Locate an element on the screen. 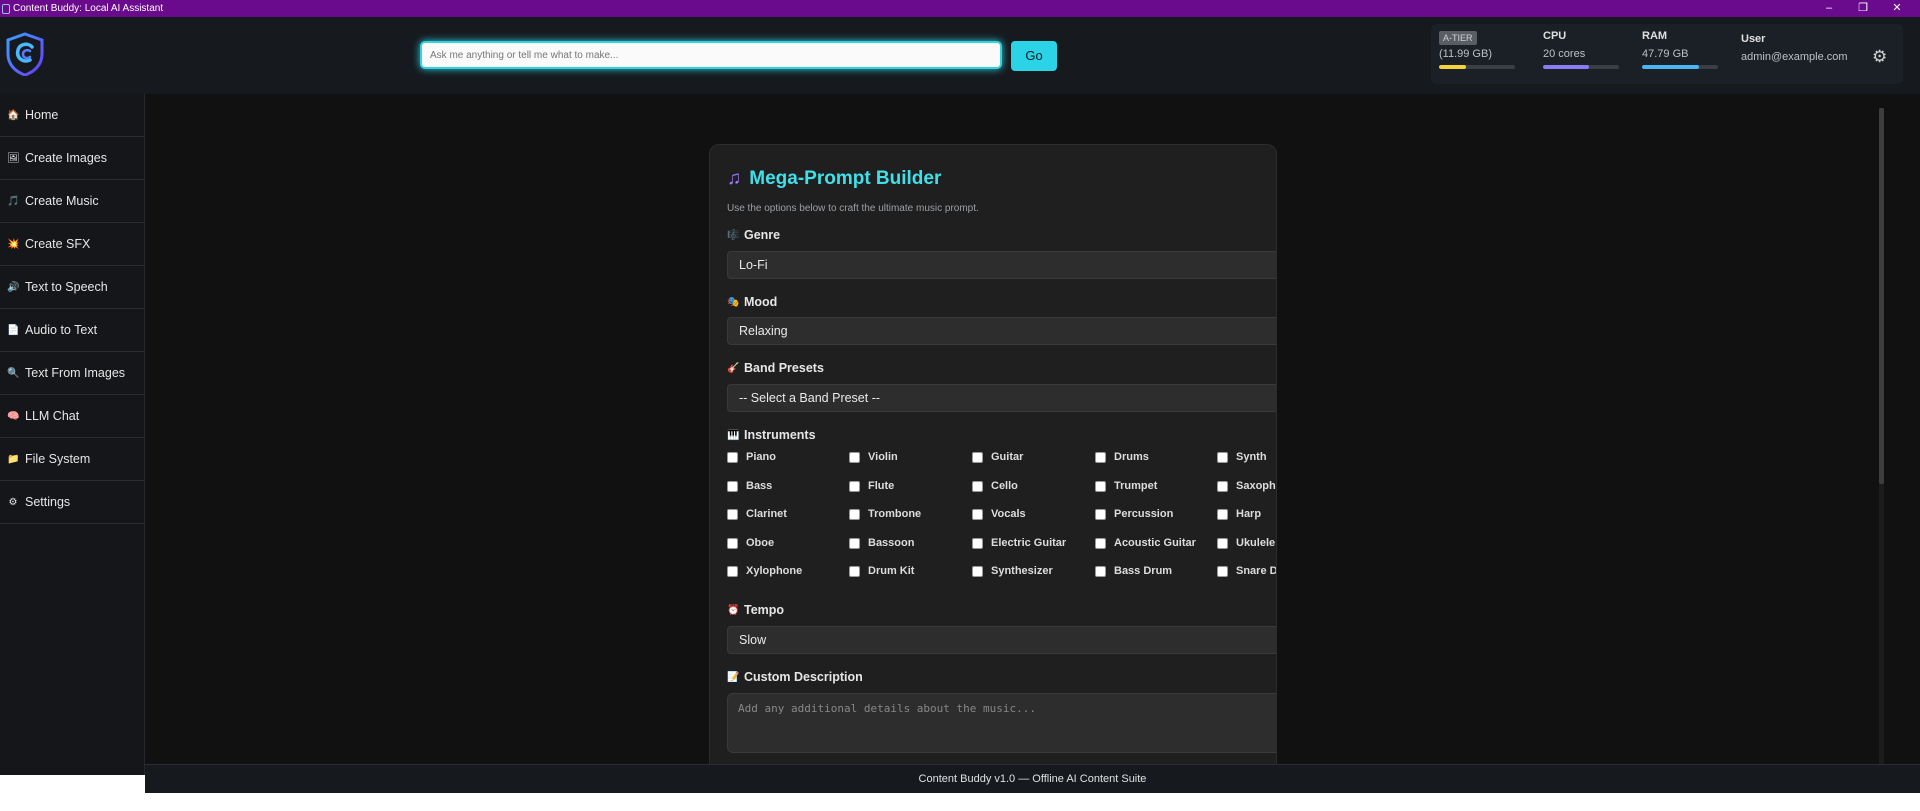 This screenshot has width=1920, height=811. restore-button: ❐ is located at coordinates (1863, 8).